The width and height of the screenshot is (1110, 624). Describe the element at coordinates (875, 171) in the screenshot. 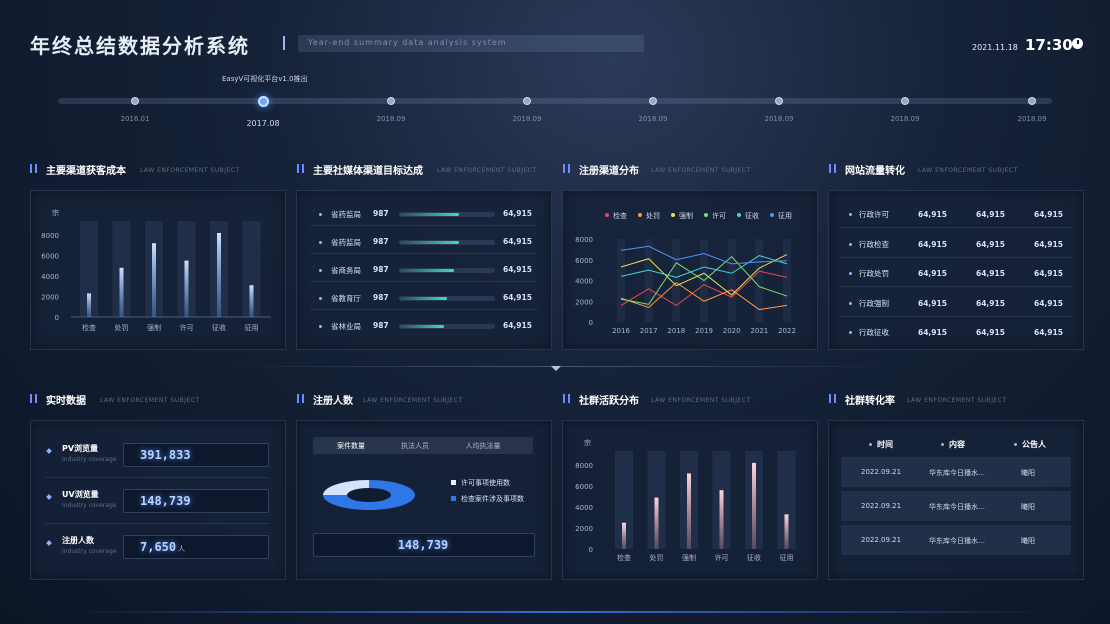

I see `section-title-traffic: 网站流量转化` at that location.